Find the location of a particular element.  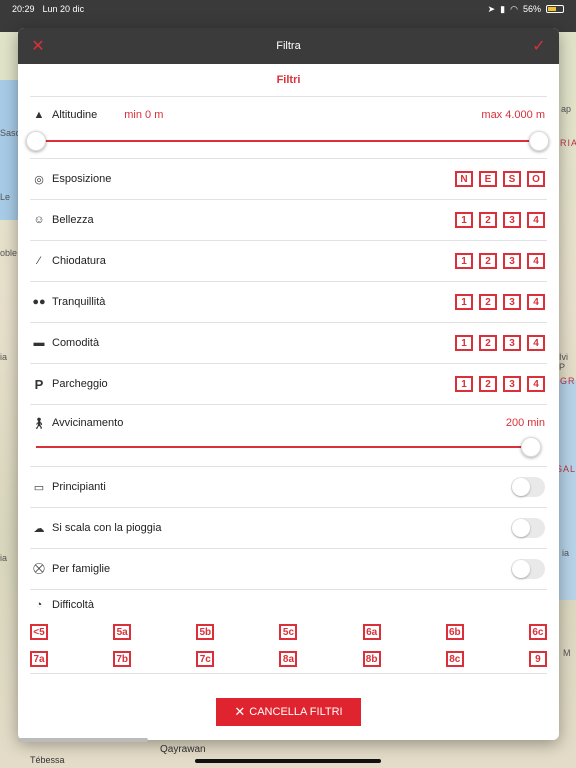

check-icon: ✓ is located at coordinates (539, 46).